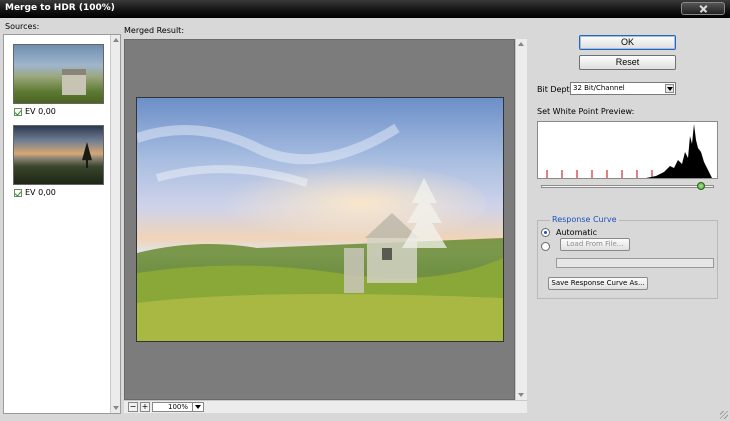 The image size is (730, 421). Describe the element at coordinates (703, 8) in the screenshot. I see `close-icon` at that location.